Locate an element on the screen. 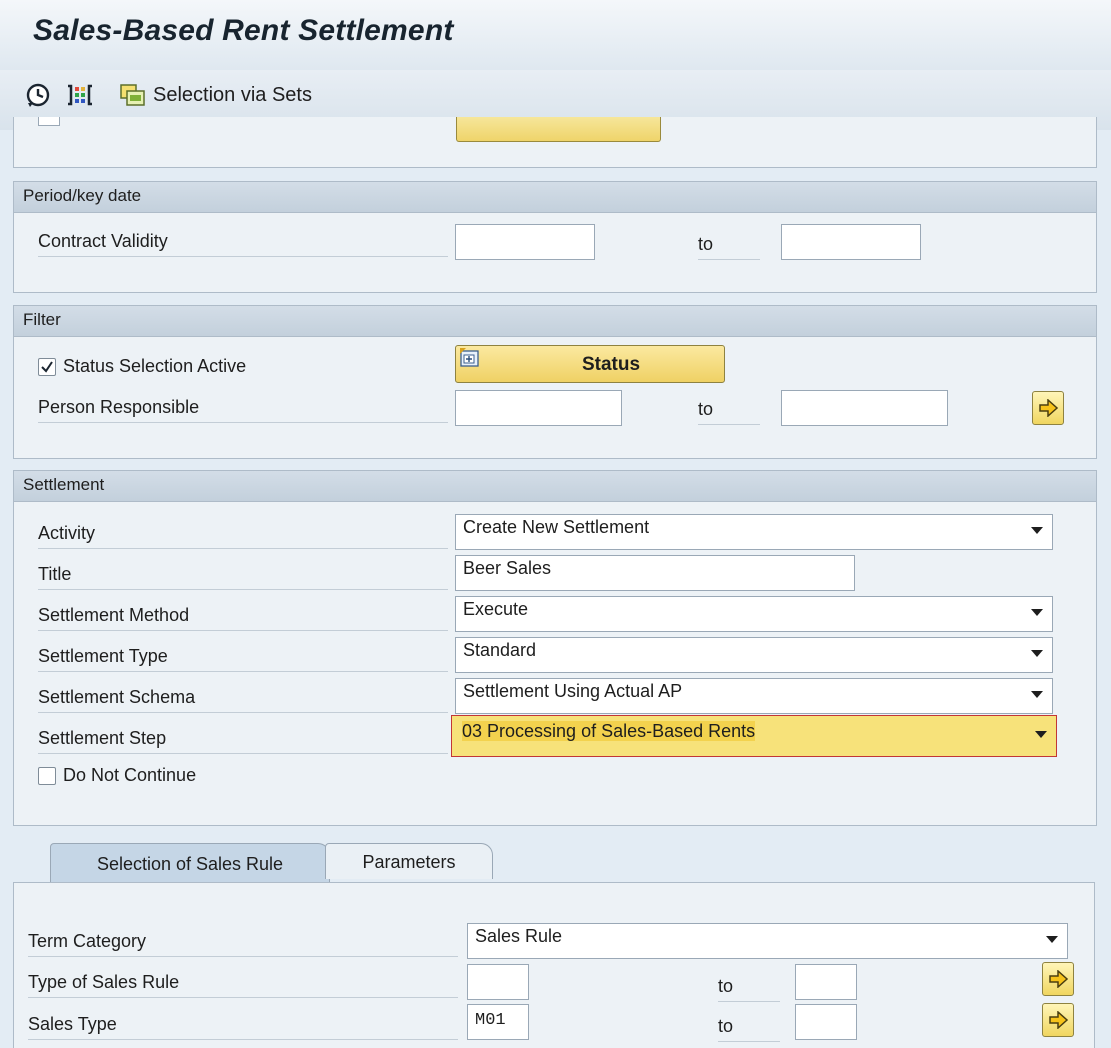 This screenshot has width=1111, height=1048. status-selection-checkbox is located at coordinates (47, 367).